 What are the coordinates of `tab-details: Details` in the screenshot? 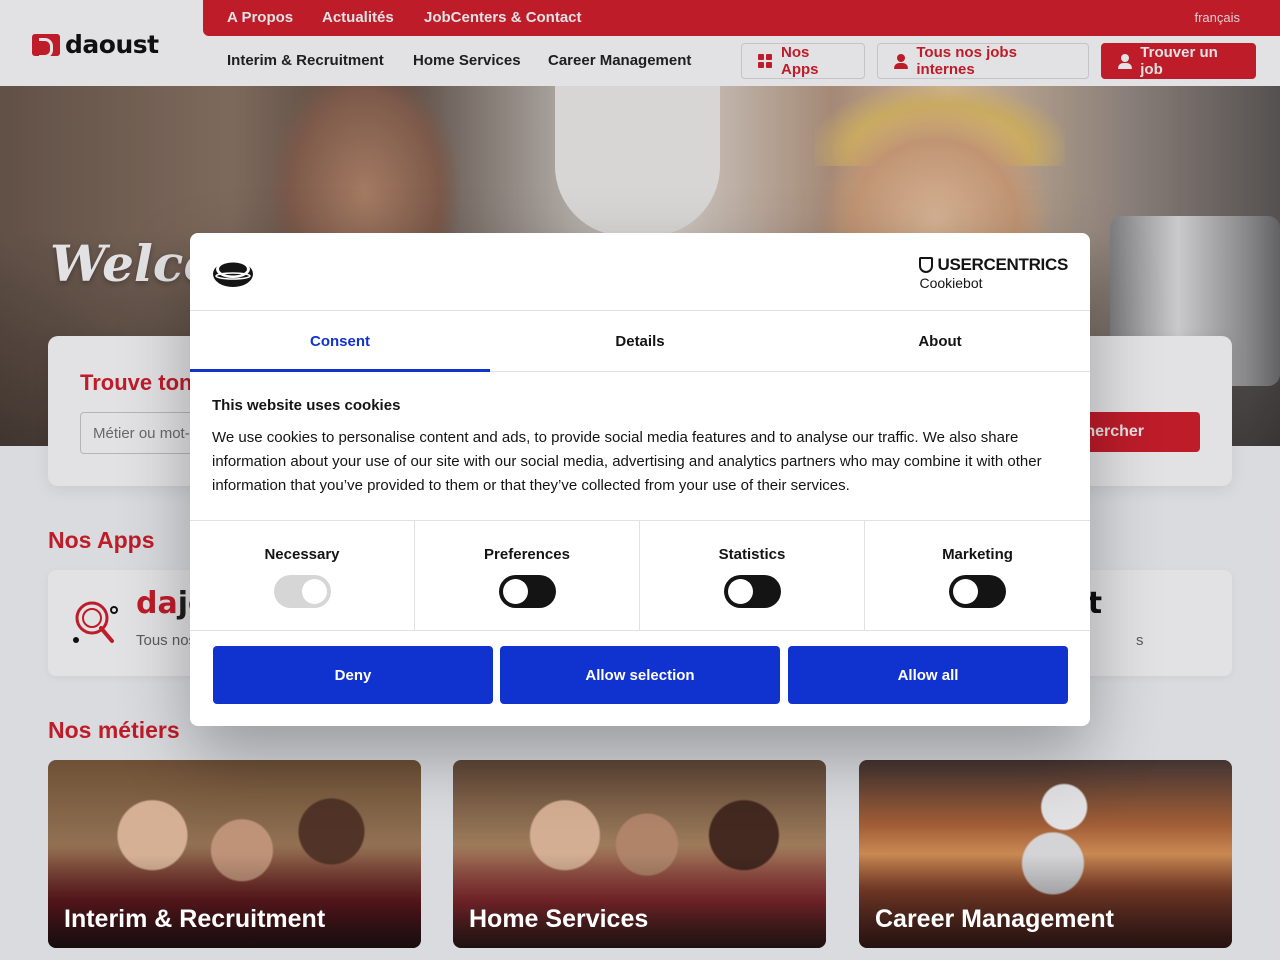 It's located at (640, 341).